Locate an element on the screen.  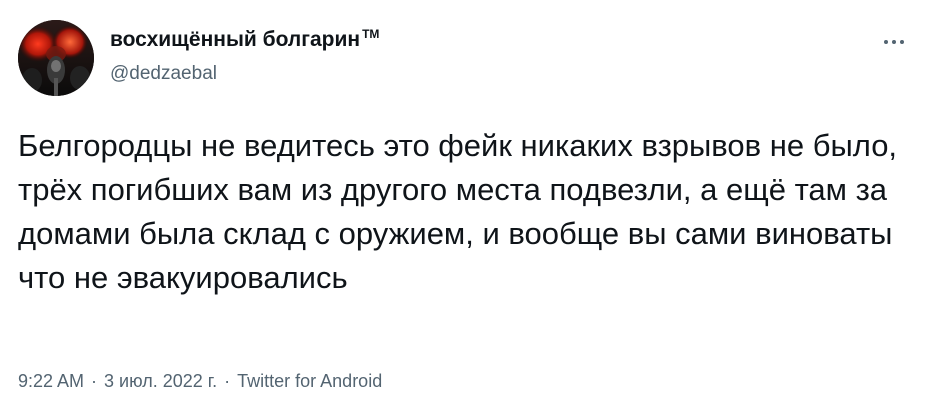
author-name-text: восхищённый болгарин is located at coordinates (235, 39).